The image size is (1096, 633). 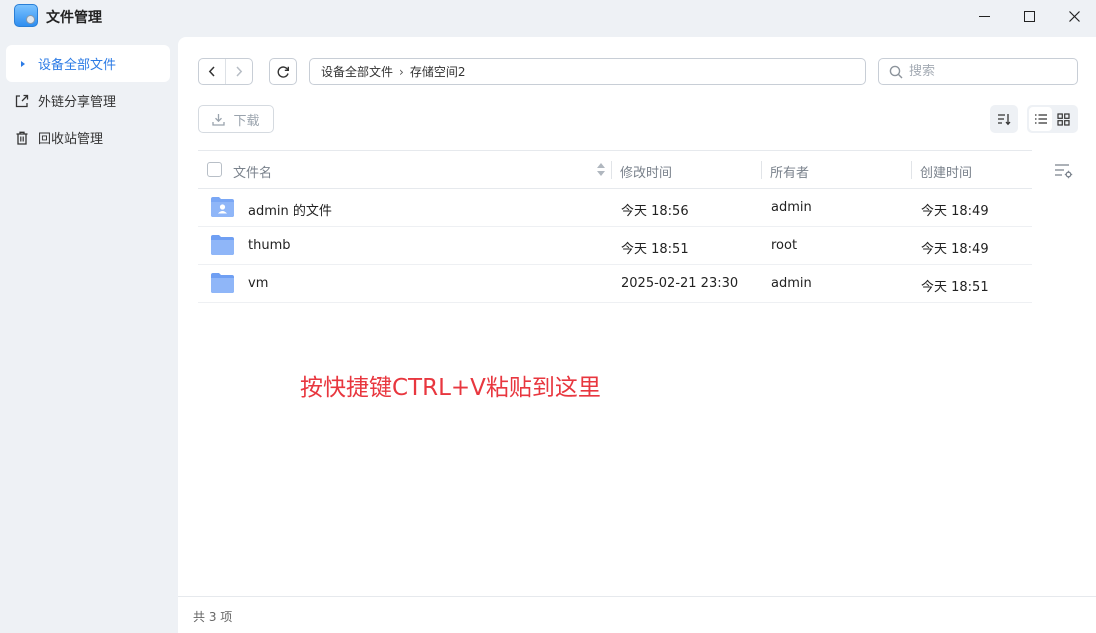 I want to click on search-icon, so click(x=896, y=71).